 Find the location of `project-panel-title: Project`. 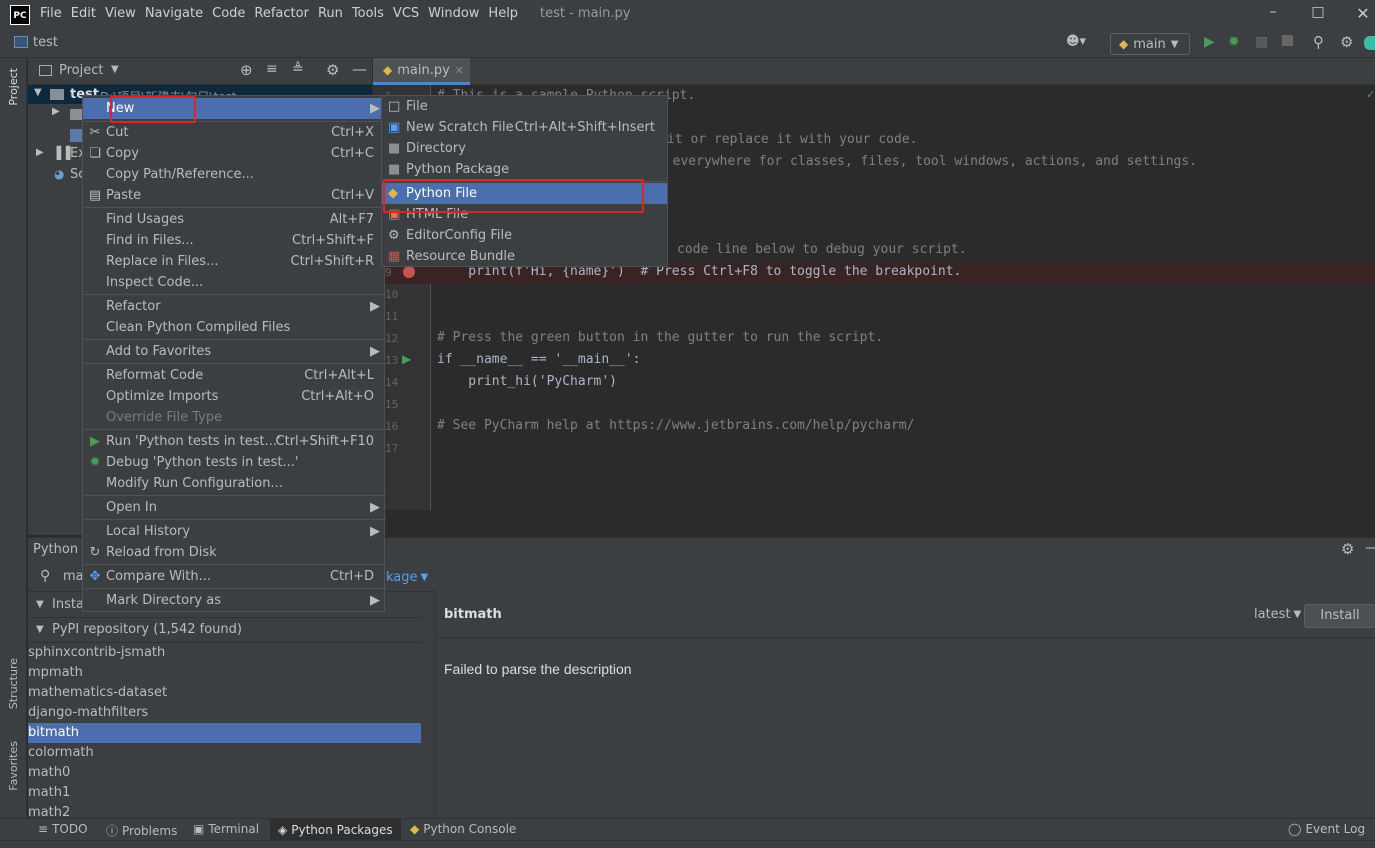

project-panel-title: Project is located at coordinates (81, 70).